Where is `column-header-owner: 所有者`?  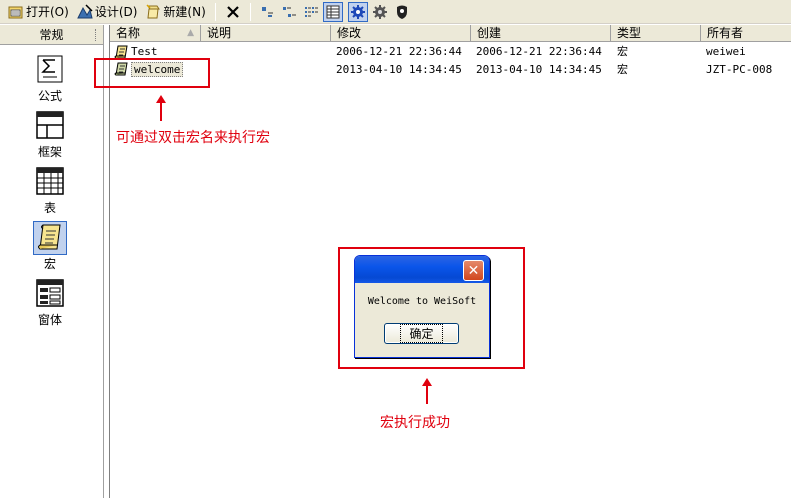
column-header-owner: 所有者 is located at coordinates (746, 33).